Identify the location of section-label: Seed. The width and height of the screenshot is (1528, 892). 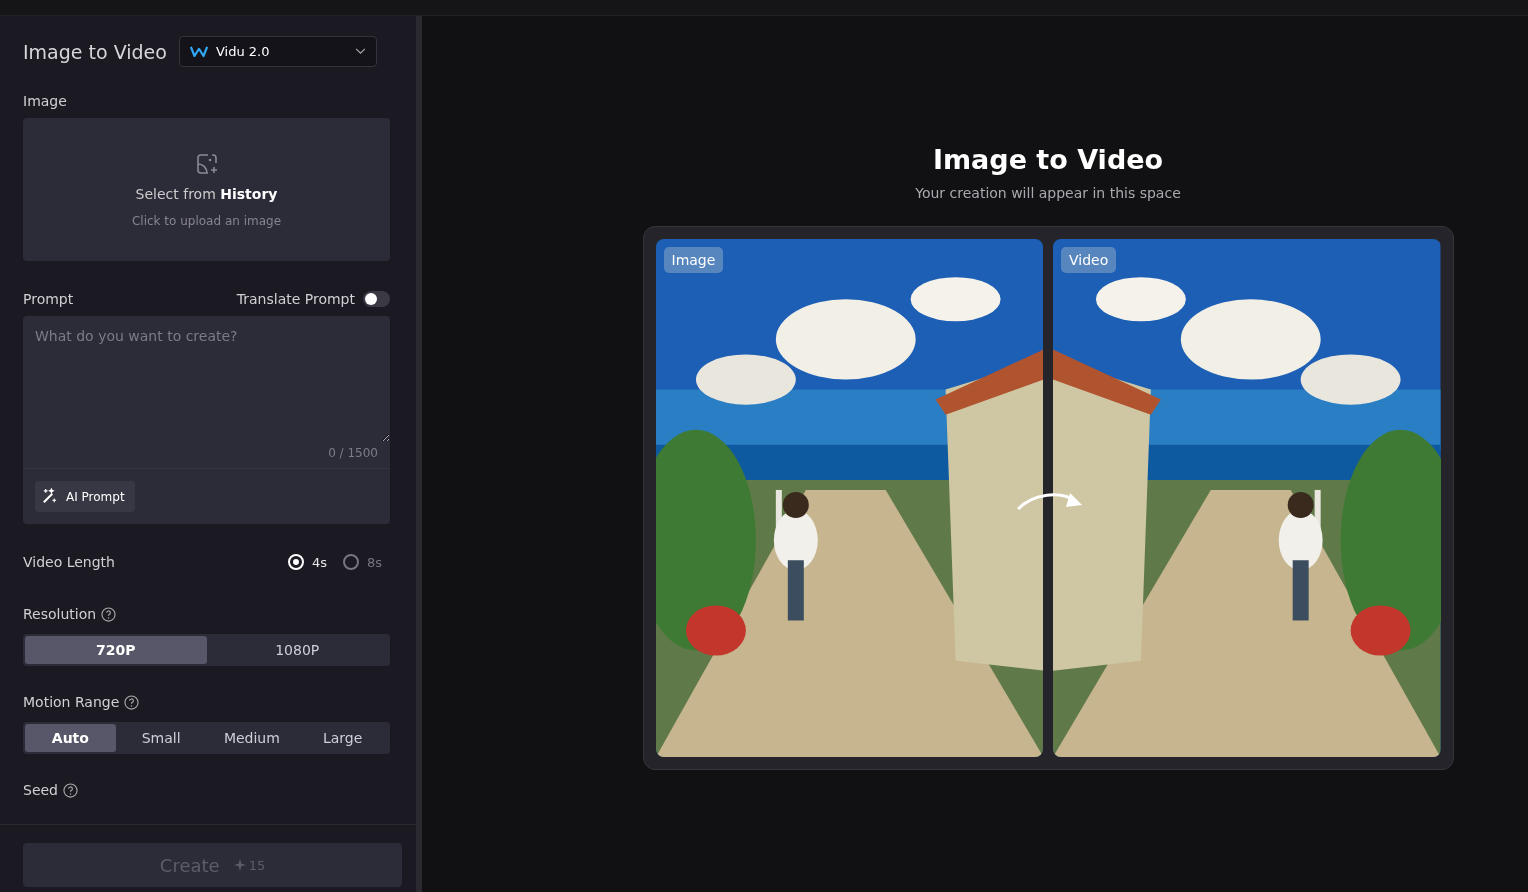
(40, 790).